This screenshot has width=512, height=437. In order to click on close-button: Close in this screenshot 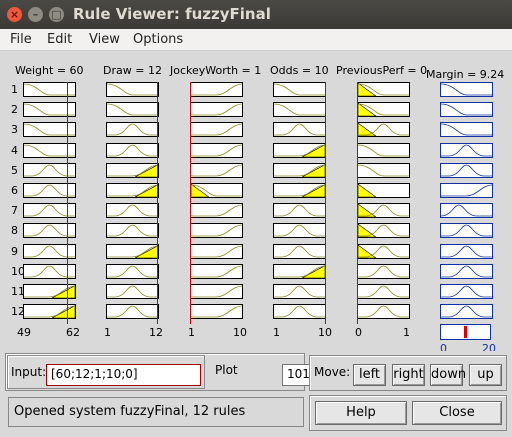, I will do `click(457, 413)`.